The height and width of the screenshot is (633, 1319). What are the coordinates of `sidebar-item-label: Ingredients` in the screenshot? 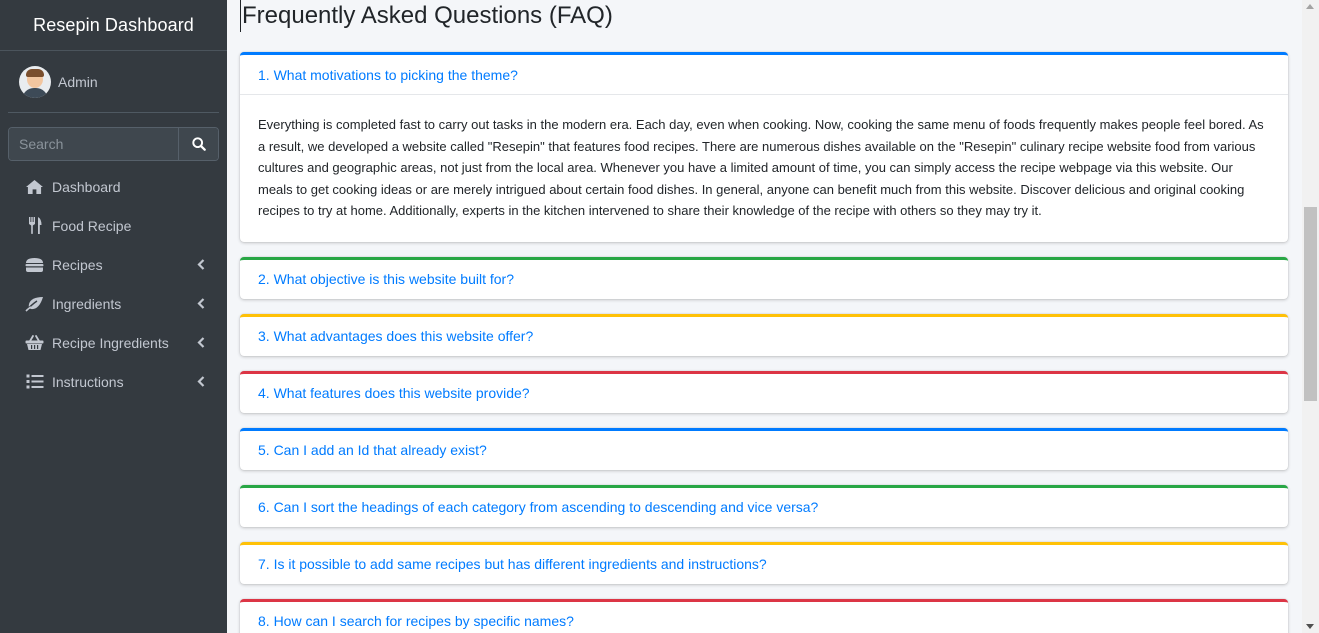 It's located at (87, 303).